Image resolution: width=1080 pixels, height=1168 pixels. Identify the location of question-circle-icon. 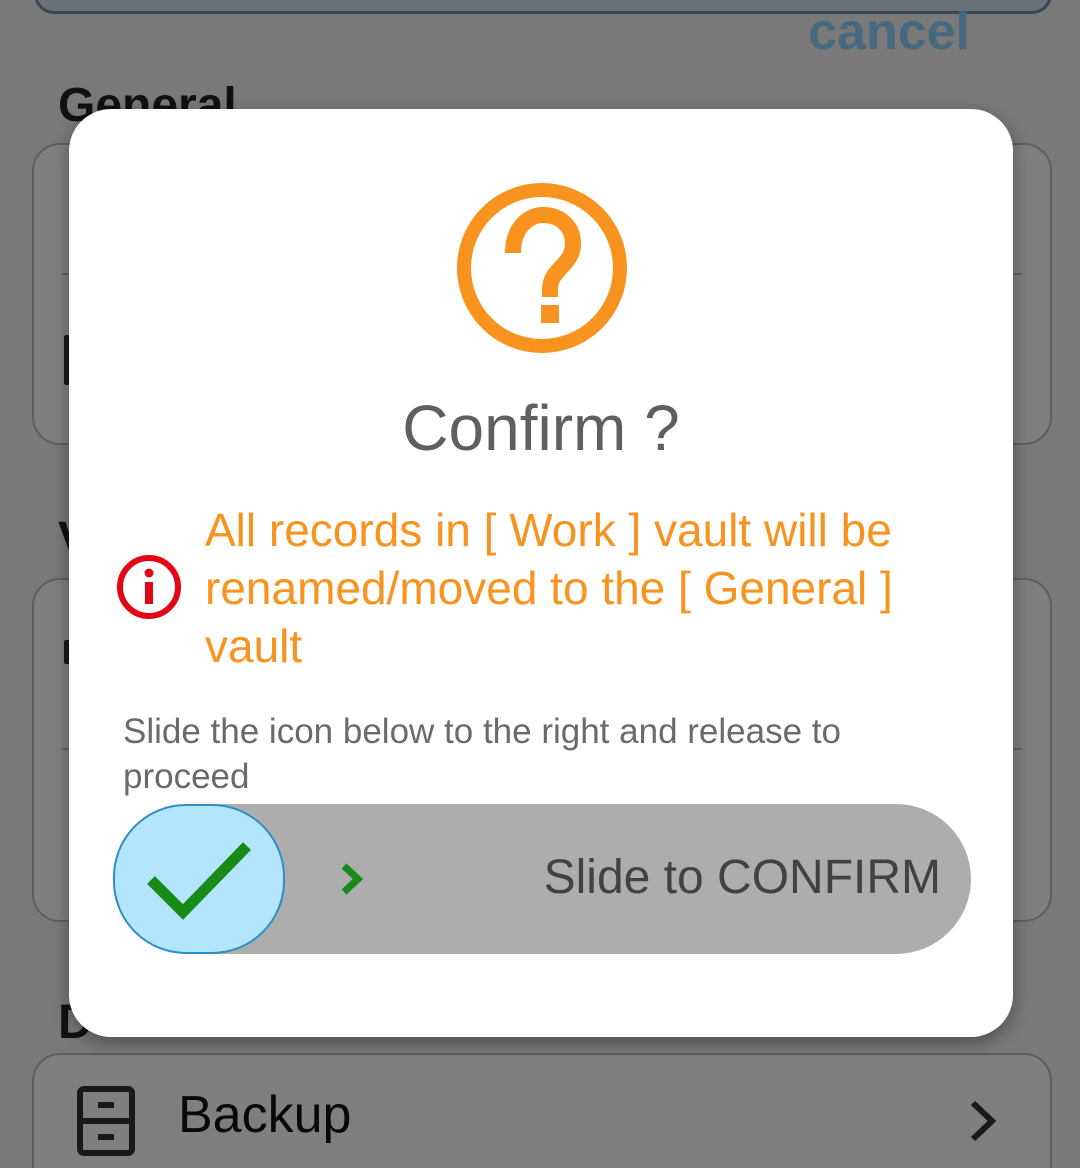
(542, 268).